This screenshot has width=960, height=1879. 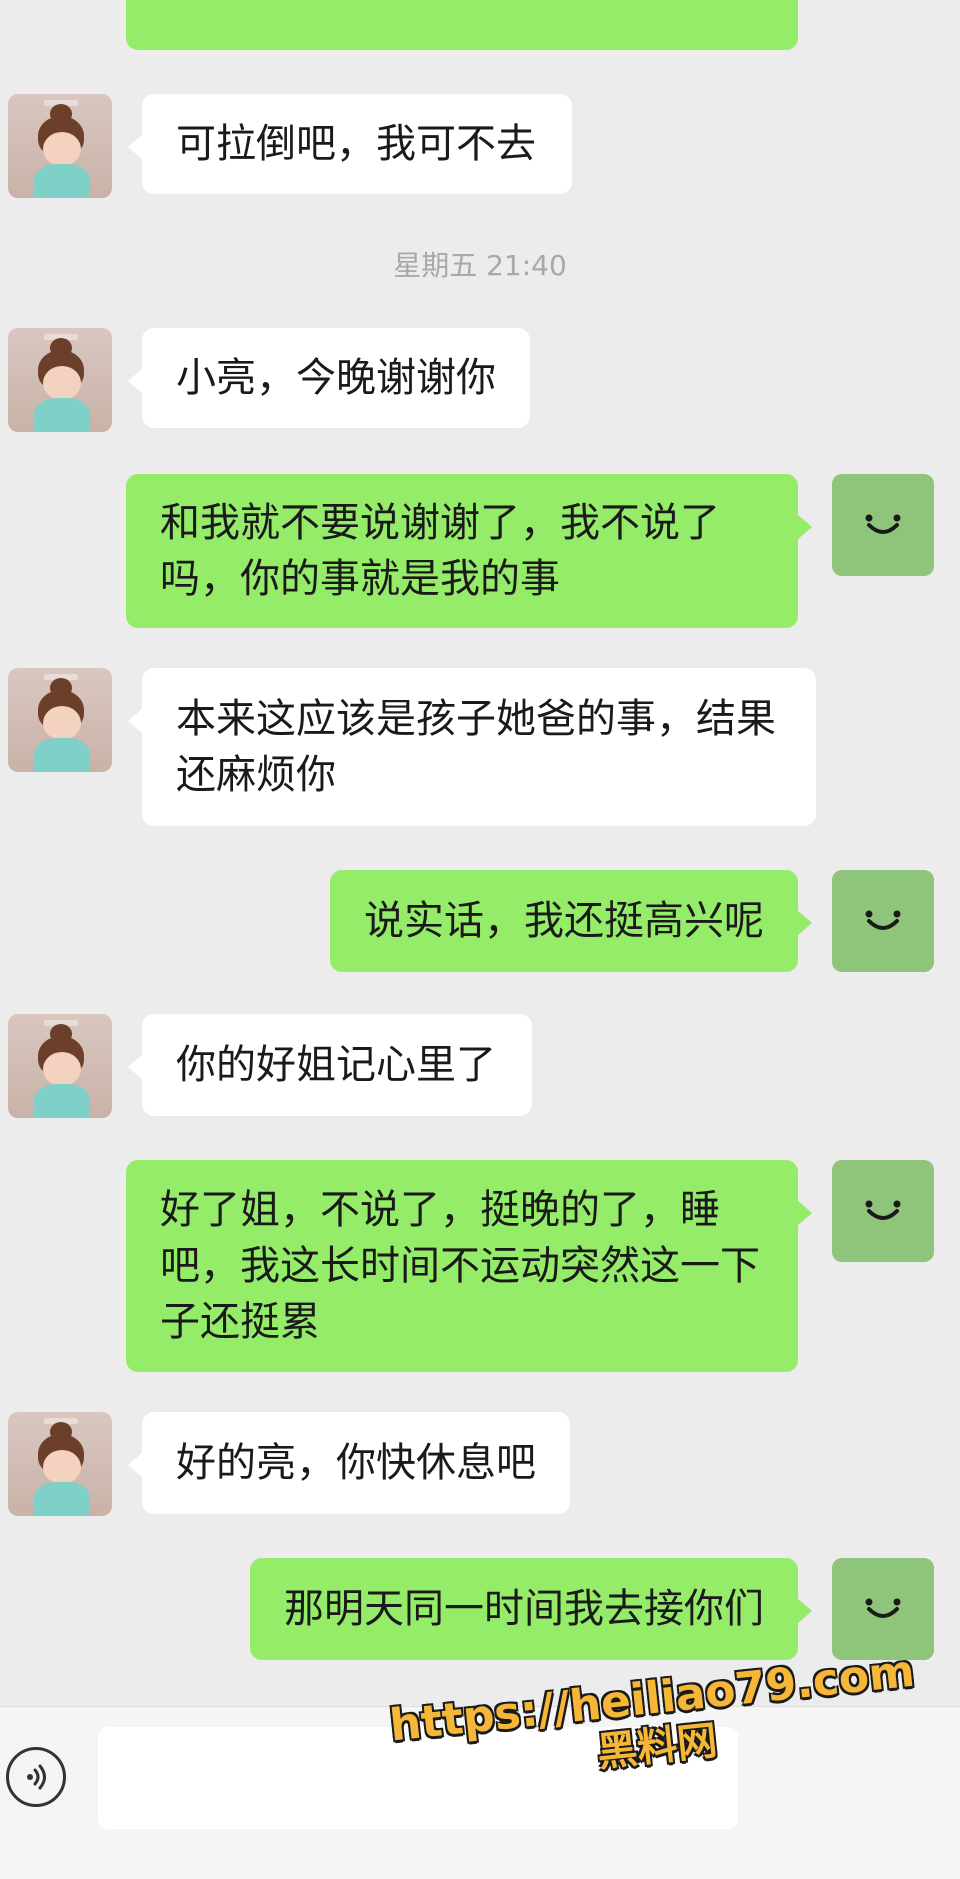 I want to click on message-bubble-incoming: 小亮，今晚谢谢你, so click(x=329, y=378).